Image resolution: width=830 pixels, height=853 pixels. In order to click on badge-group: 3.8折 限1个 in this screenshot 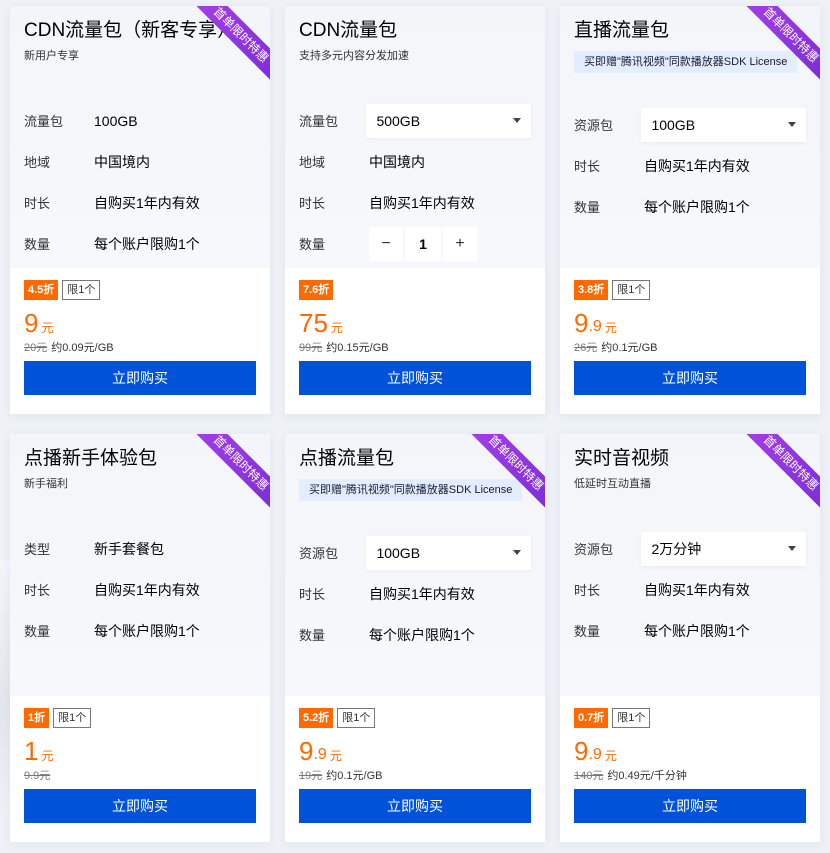, I will do `click(690, 290)`.